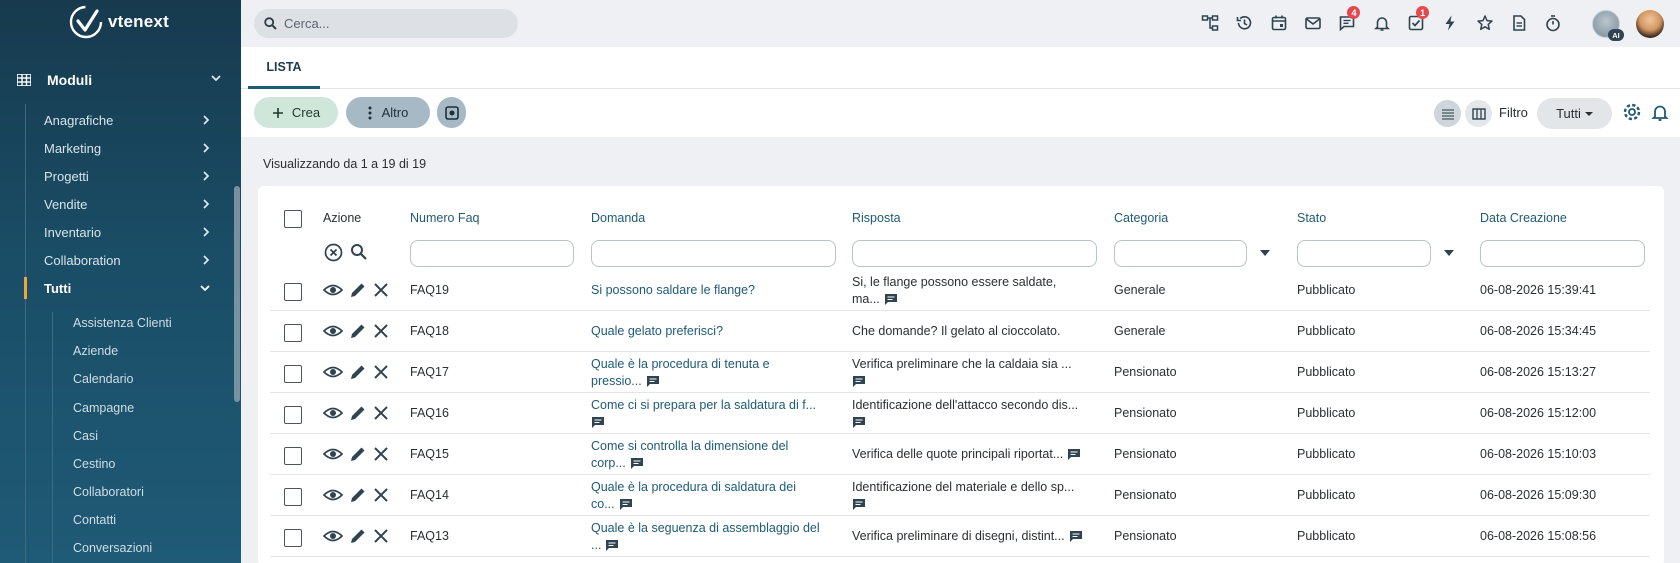 The height and width of the screenshot is (563, 1680). What do you see at coordinates (1660, 112) in the screenshot?
I see `bell-icon` at bounding box center [1660, 112].